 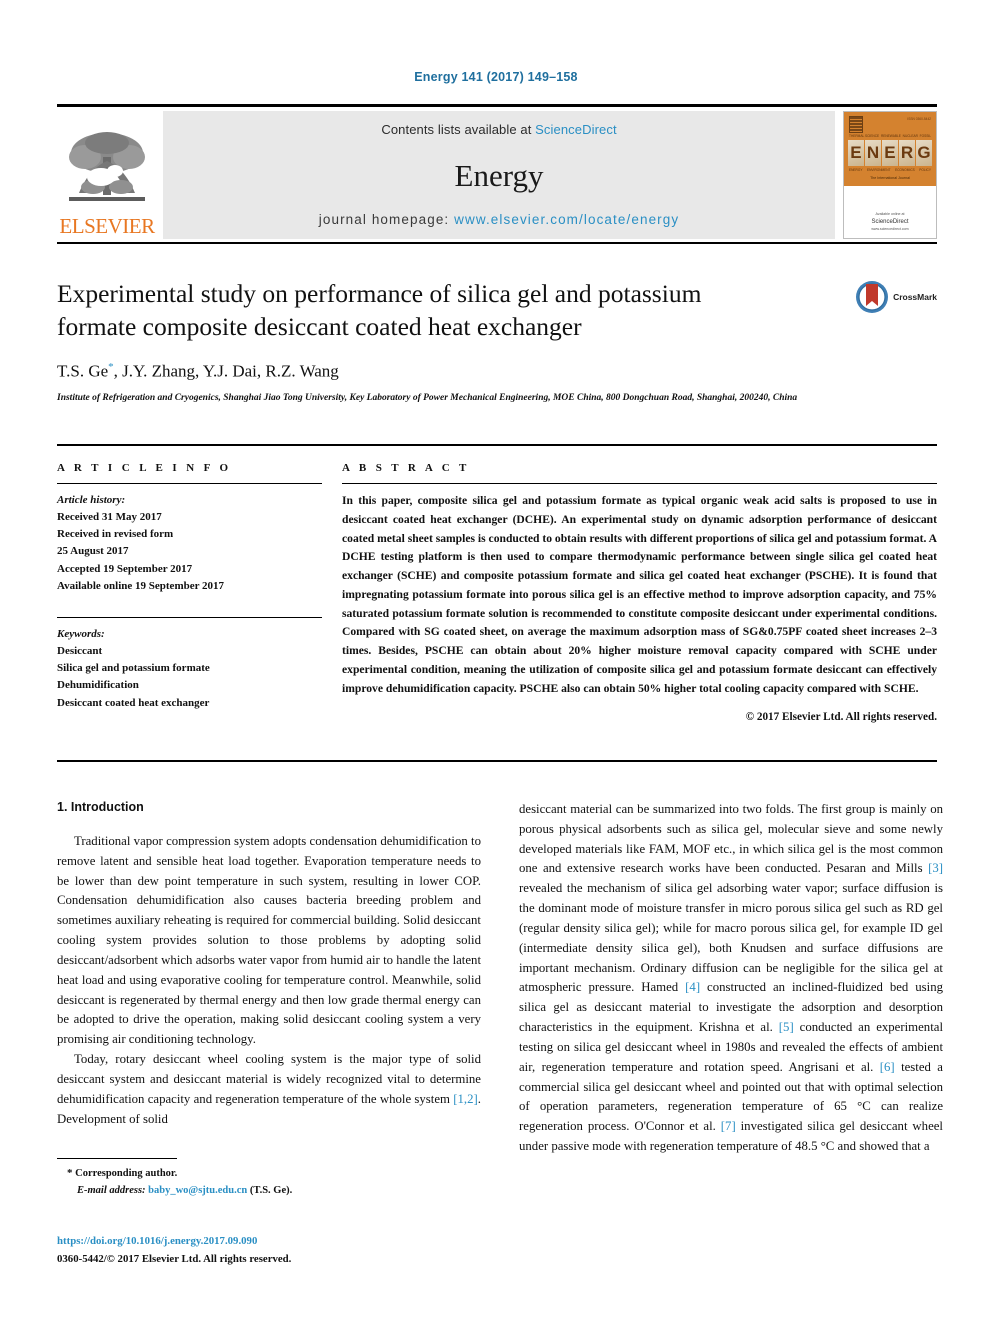 What do you see at coordinates (133, 668) in the screenshot?
I see `keyword-item: Silica gel and potassium formate` at bounding box center [133, 668].